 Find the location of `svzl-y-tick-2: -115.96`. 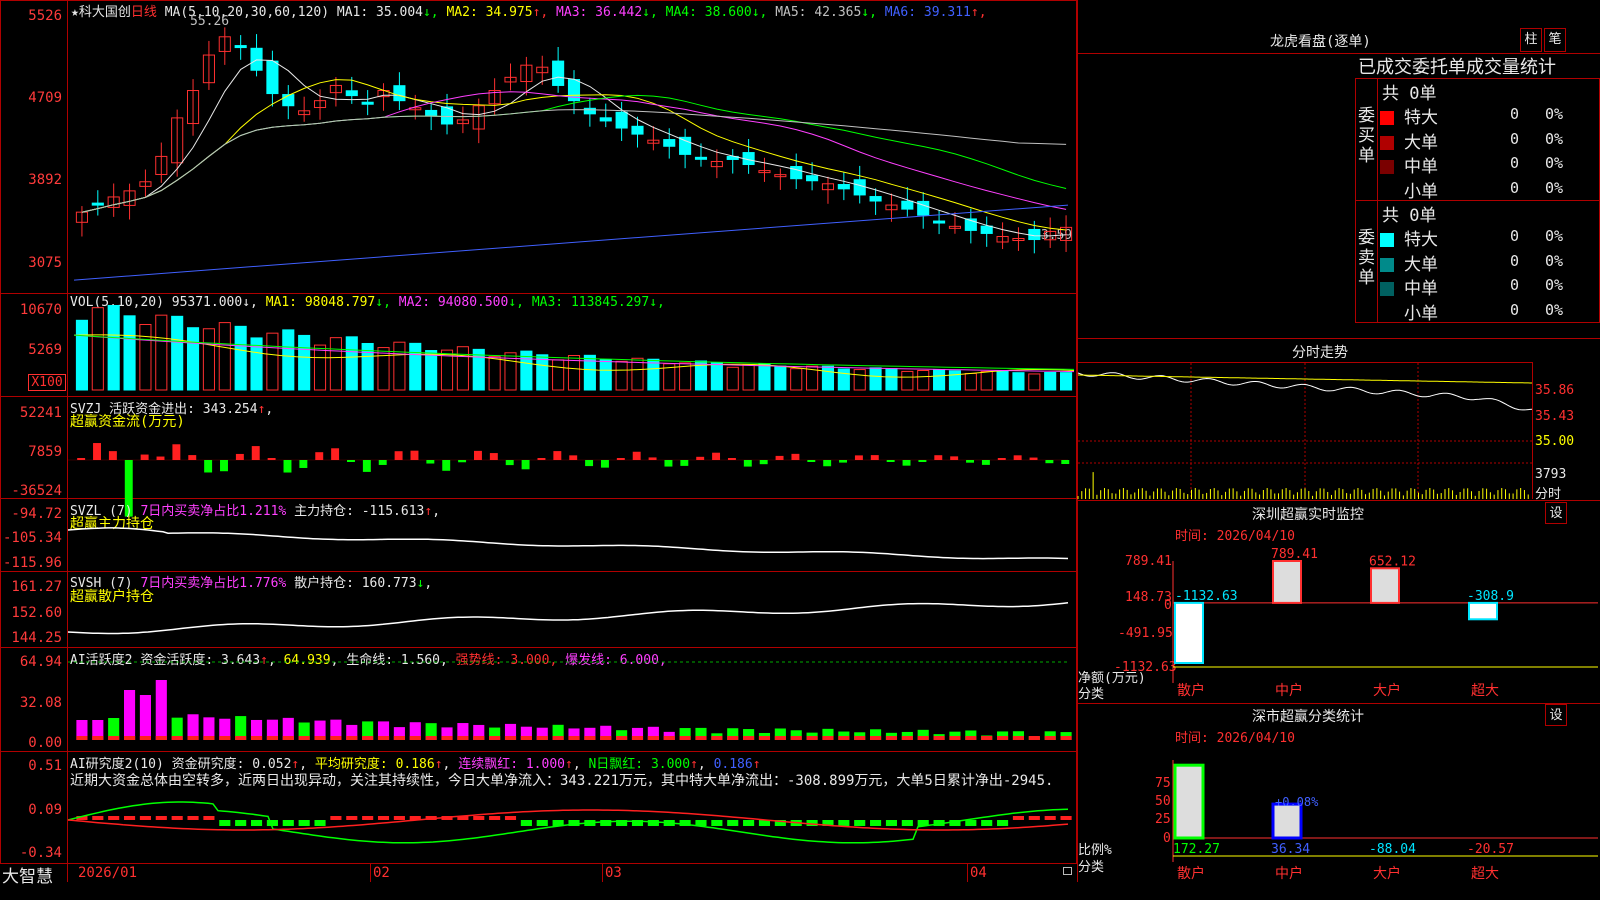

svzl-y-tick-2: -115.96 is located at coordinates (32, 563).